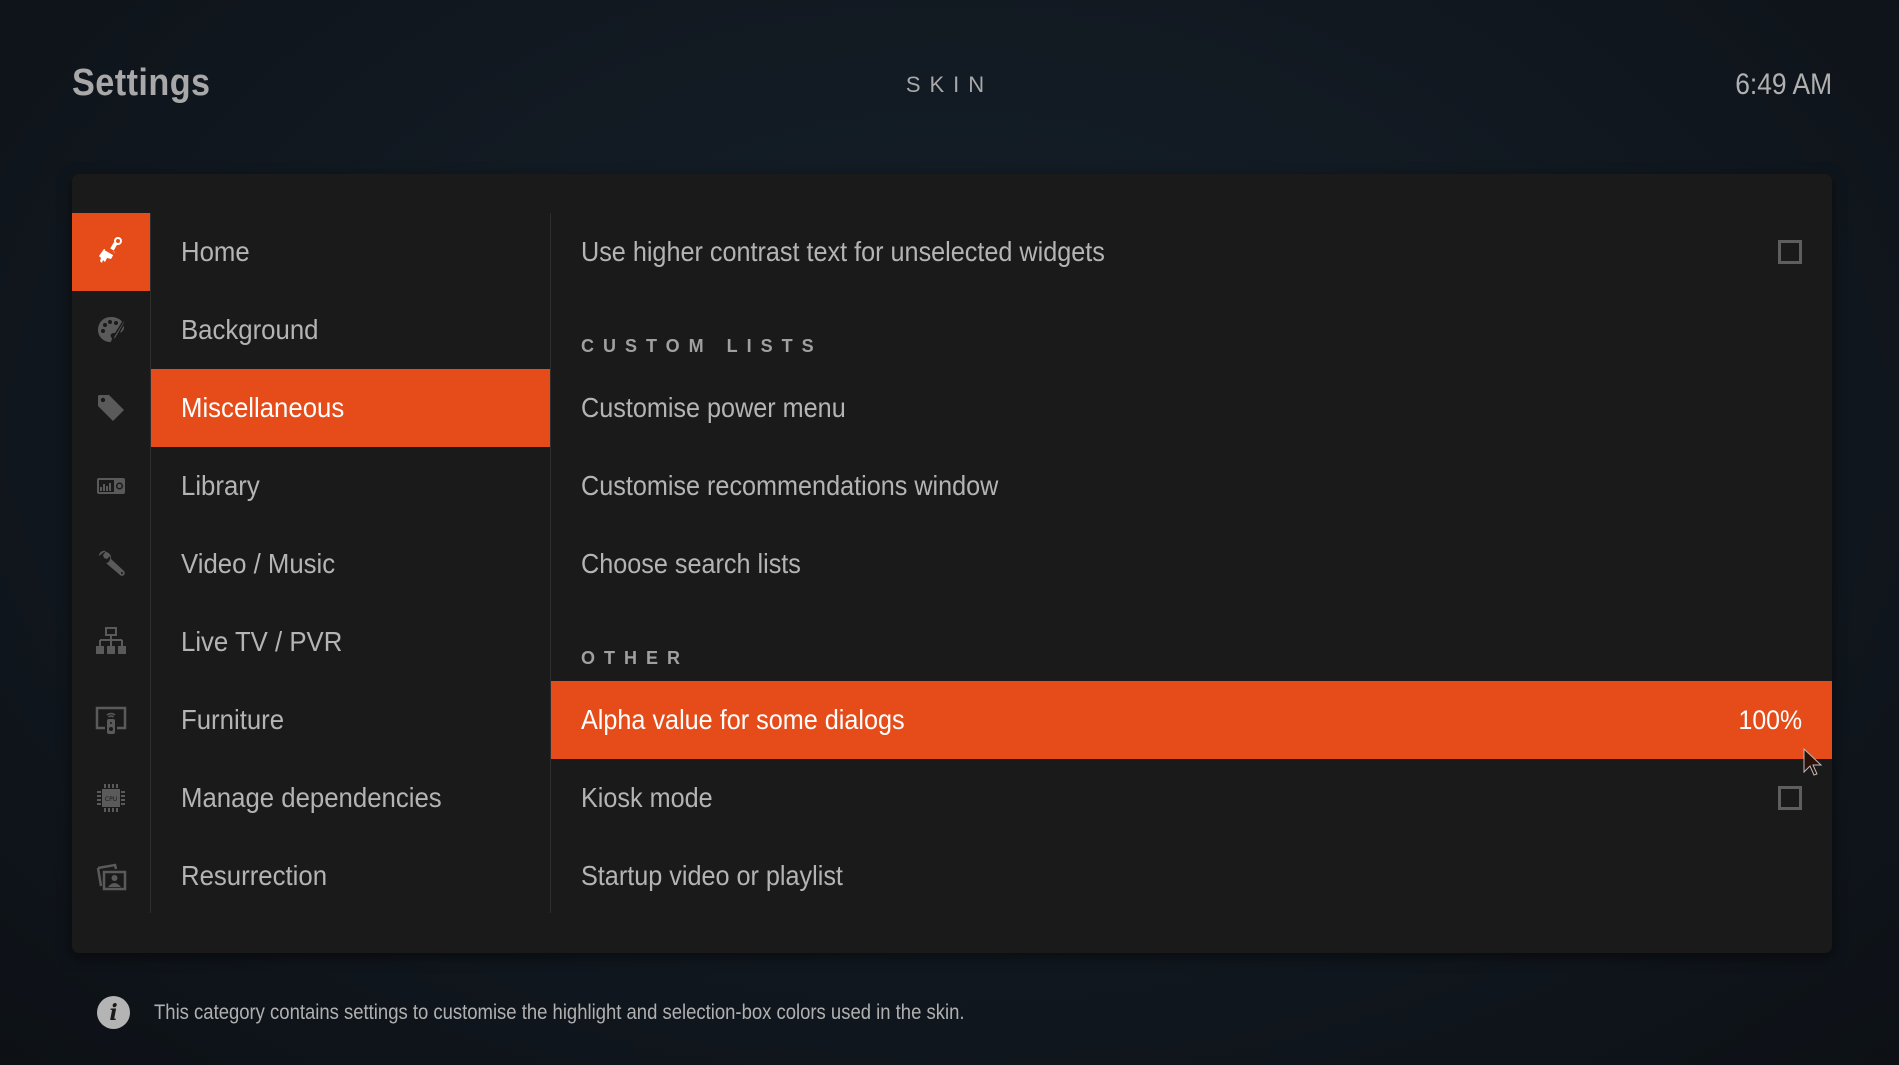 Image resolution: width=1899 pixels, height=1065 pixels. I want to click on category-miscellaneous: Miscellaneous, so click(351, 408).